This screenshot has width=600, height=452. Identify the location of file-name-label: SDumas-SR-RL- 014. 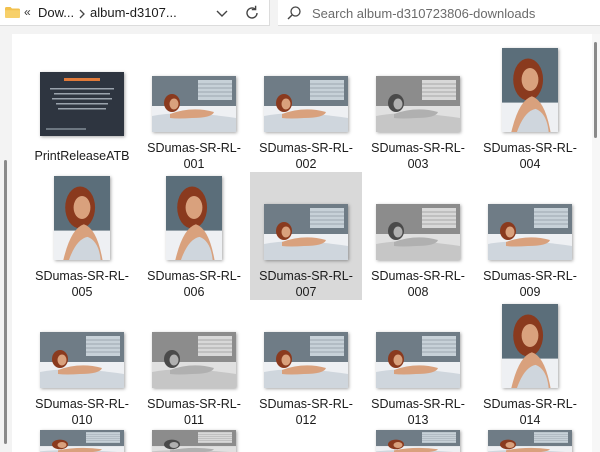
(530, 412).